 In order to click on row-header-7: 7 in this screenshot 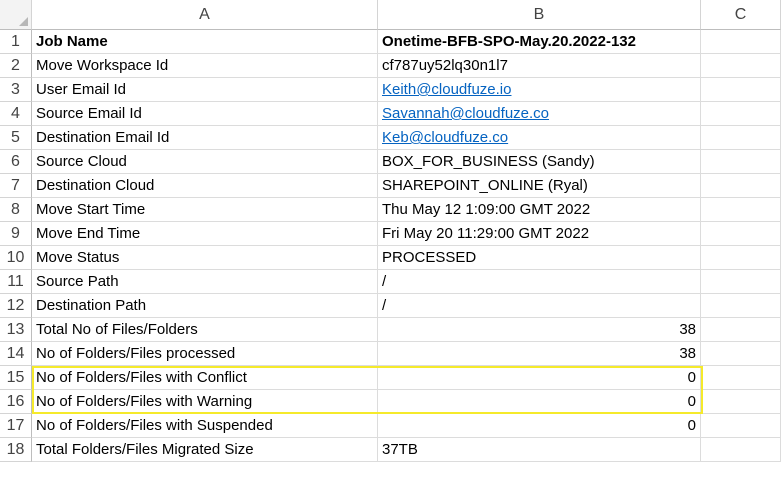, I will do `click(16, 186)`.